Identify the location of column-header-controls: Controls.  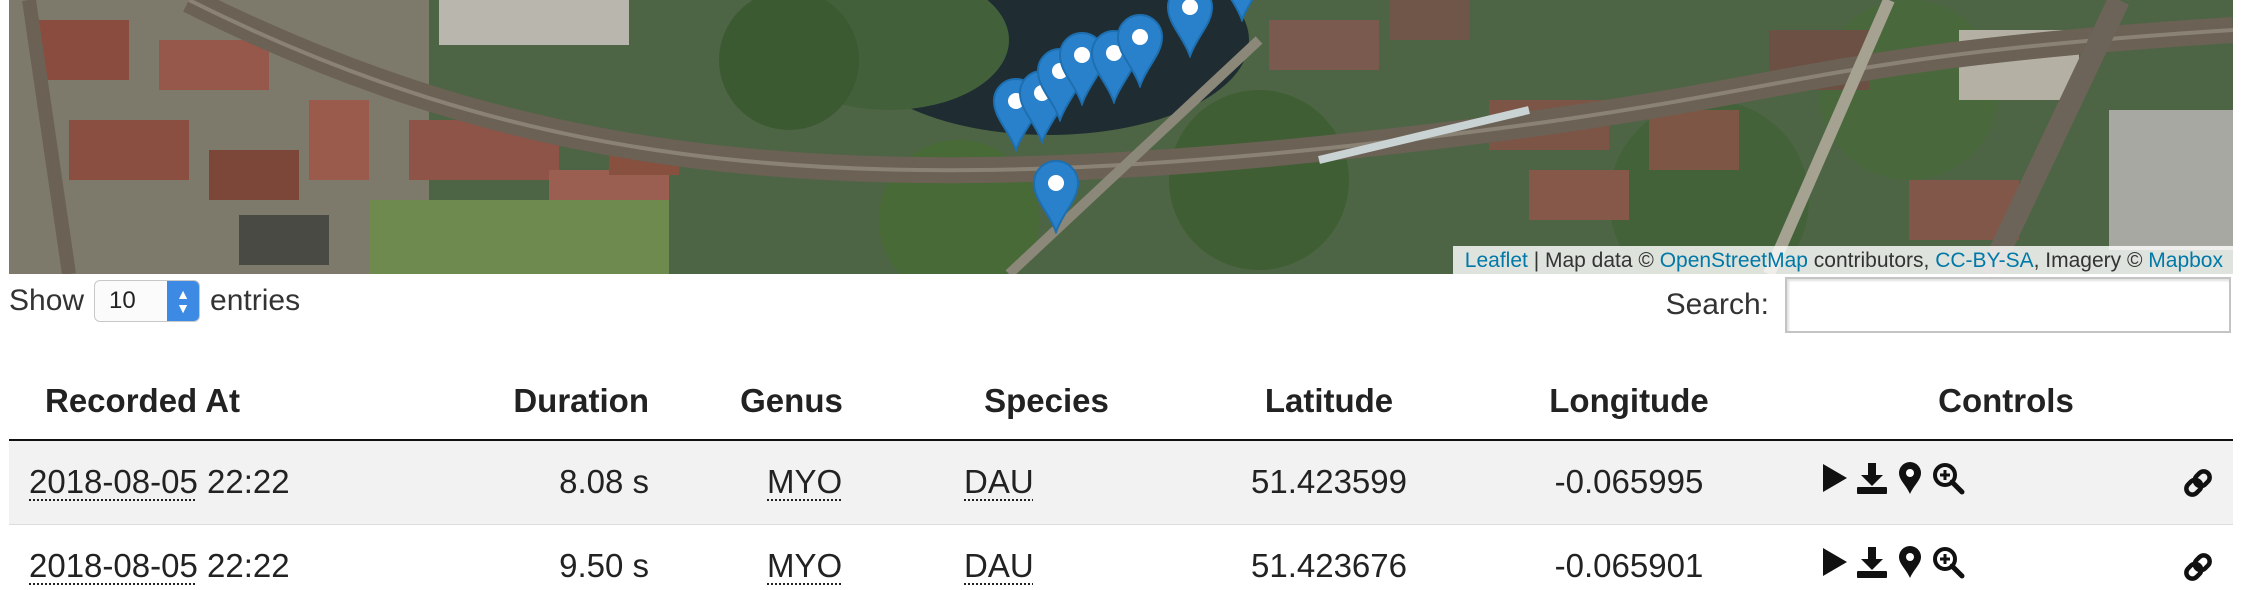
(2006, 401).